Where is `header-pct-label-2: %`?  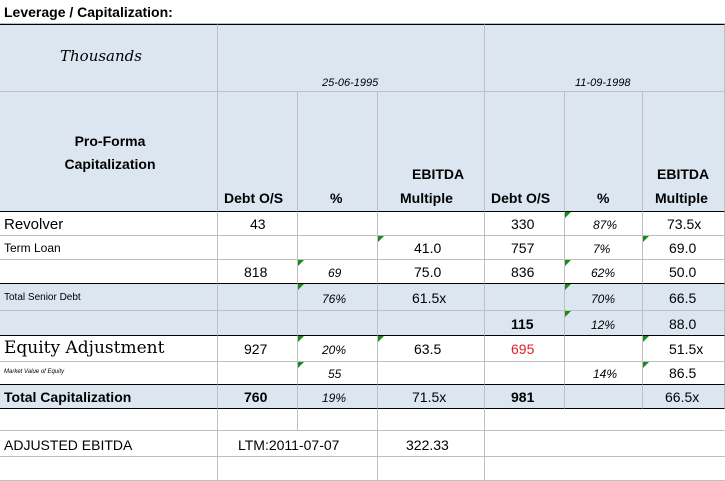 header-pct-label-2: % is located at coordinates (603, 198).